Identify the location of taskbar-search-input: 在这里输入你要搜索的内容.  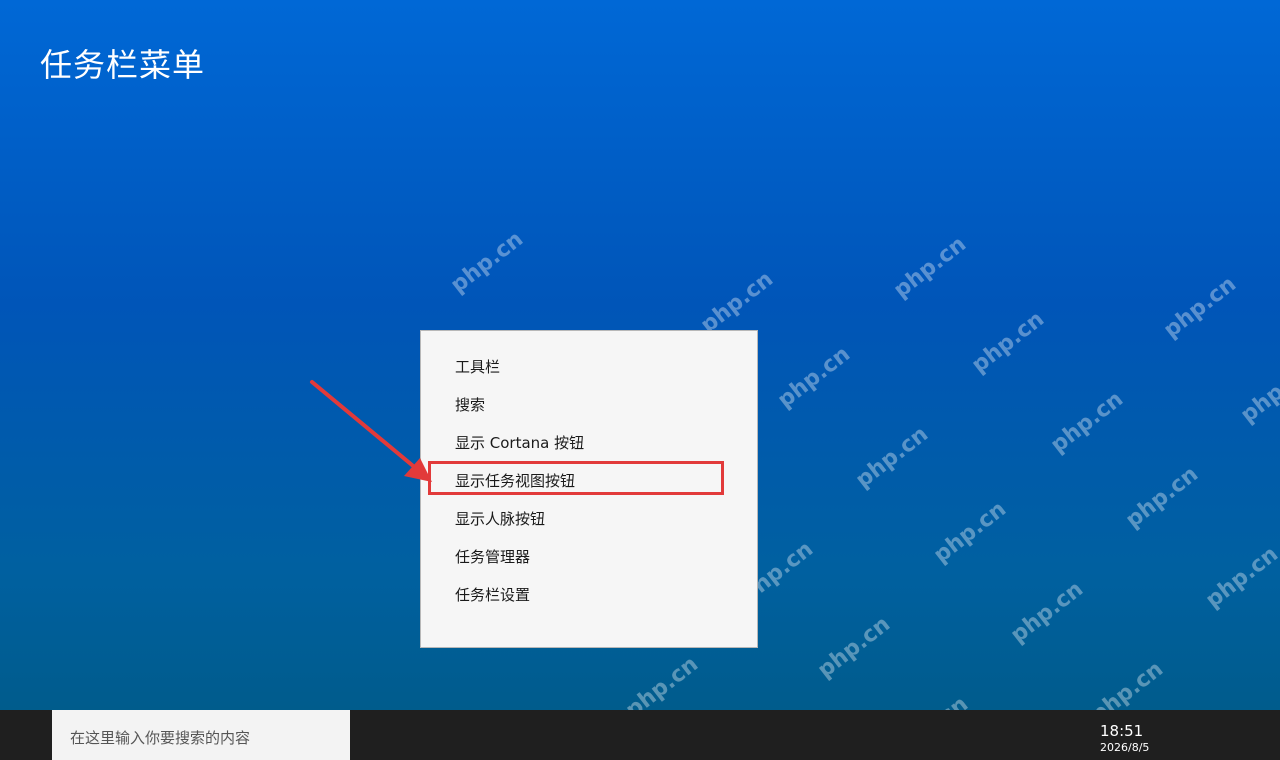
(201, 735).